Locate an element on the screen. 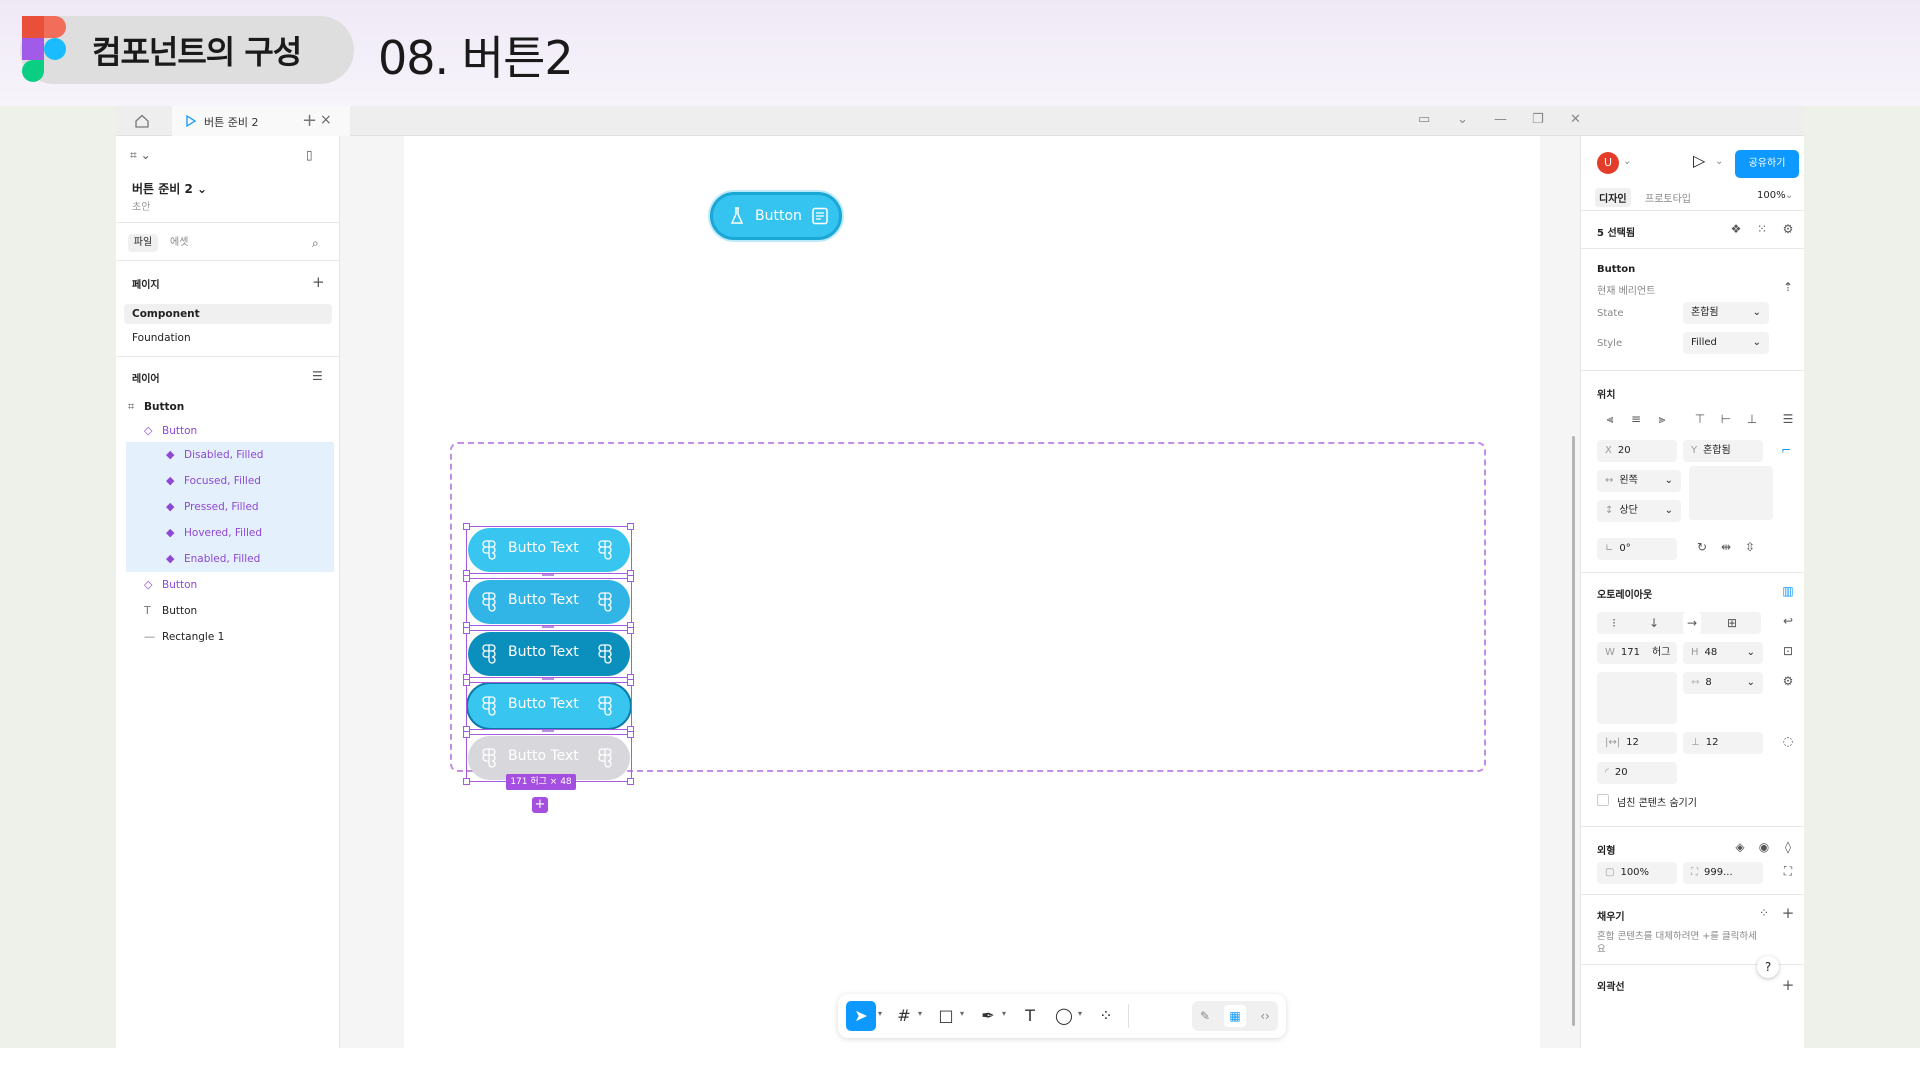 The width and height of the screenshot is (1920, 1080). close-window-icon: ✕ is located at coordinates (1575, 119).